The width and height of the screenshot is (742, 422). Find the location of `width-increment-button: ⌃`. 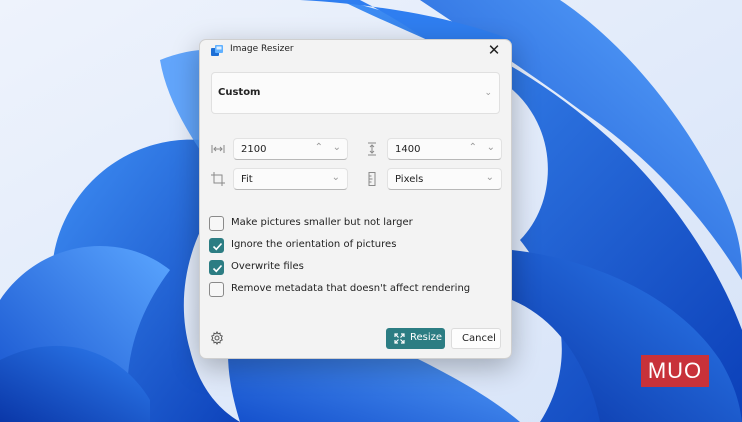

width-increment-button: ⌃ is located at coordinates (319, 147).